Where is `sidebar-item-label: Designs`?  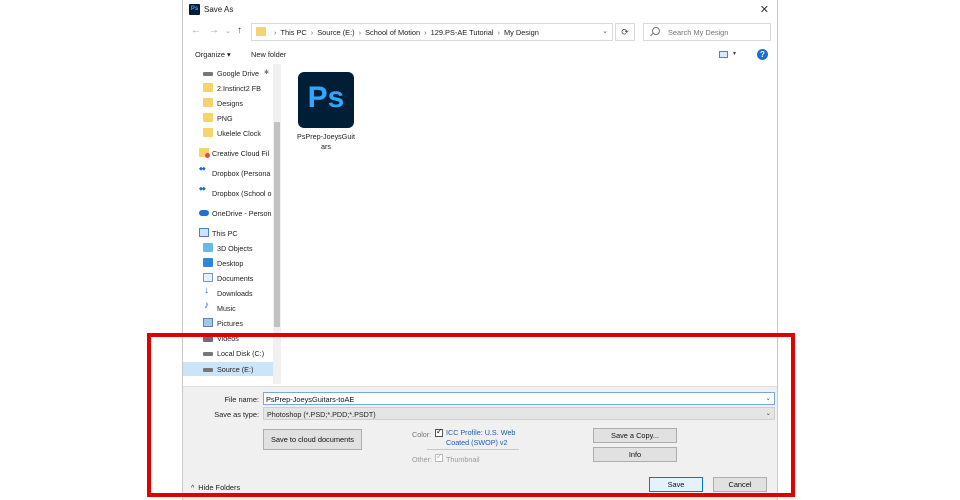 sidebar-item-label: Designs is located at coordinates (230, 103).